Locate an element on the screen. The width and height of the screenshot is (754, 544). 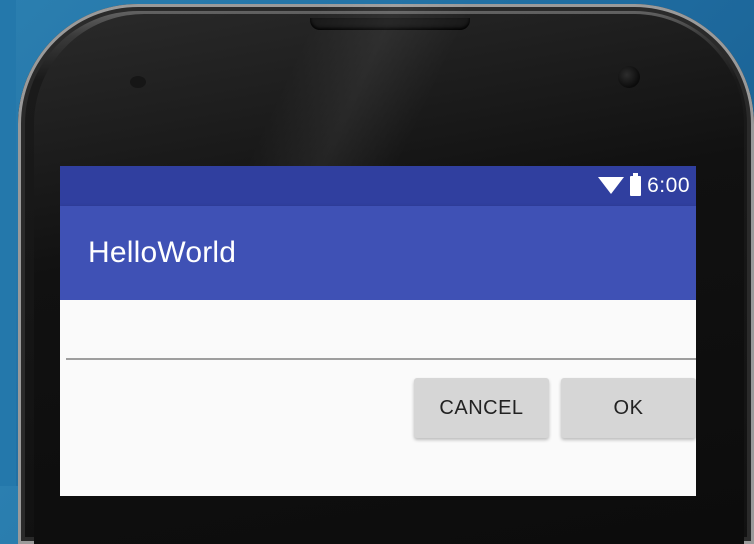
status-bar: 6:00 is located at coordinates (378, 186).